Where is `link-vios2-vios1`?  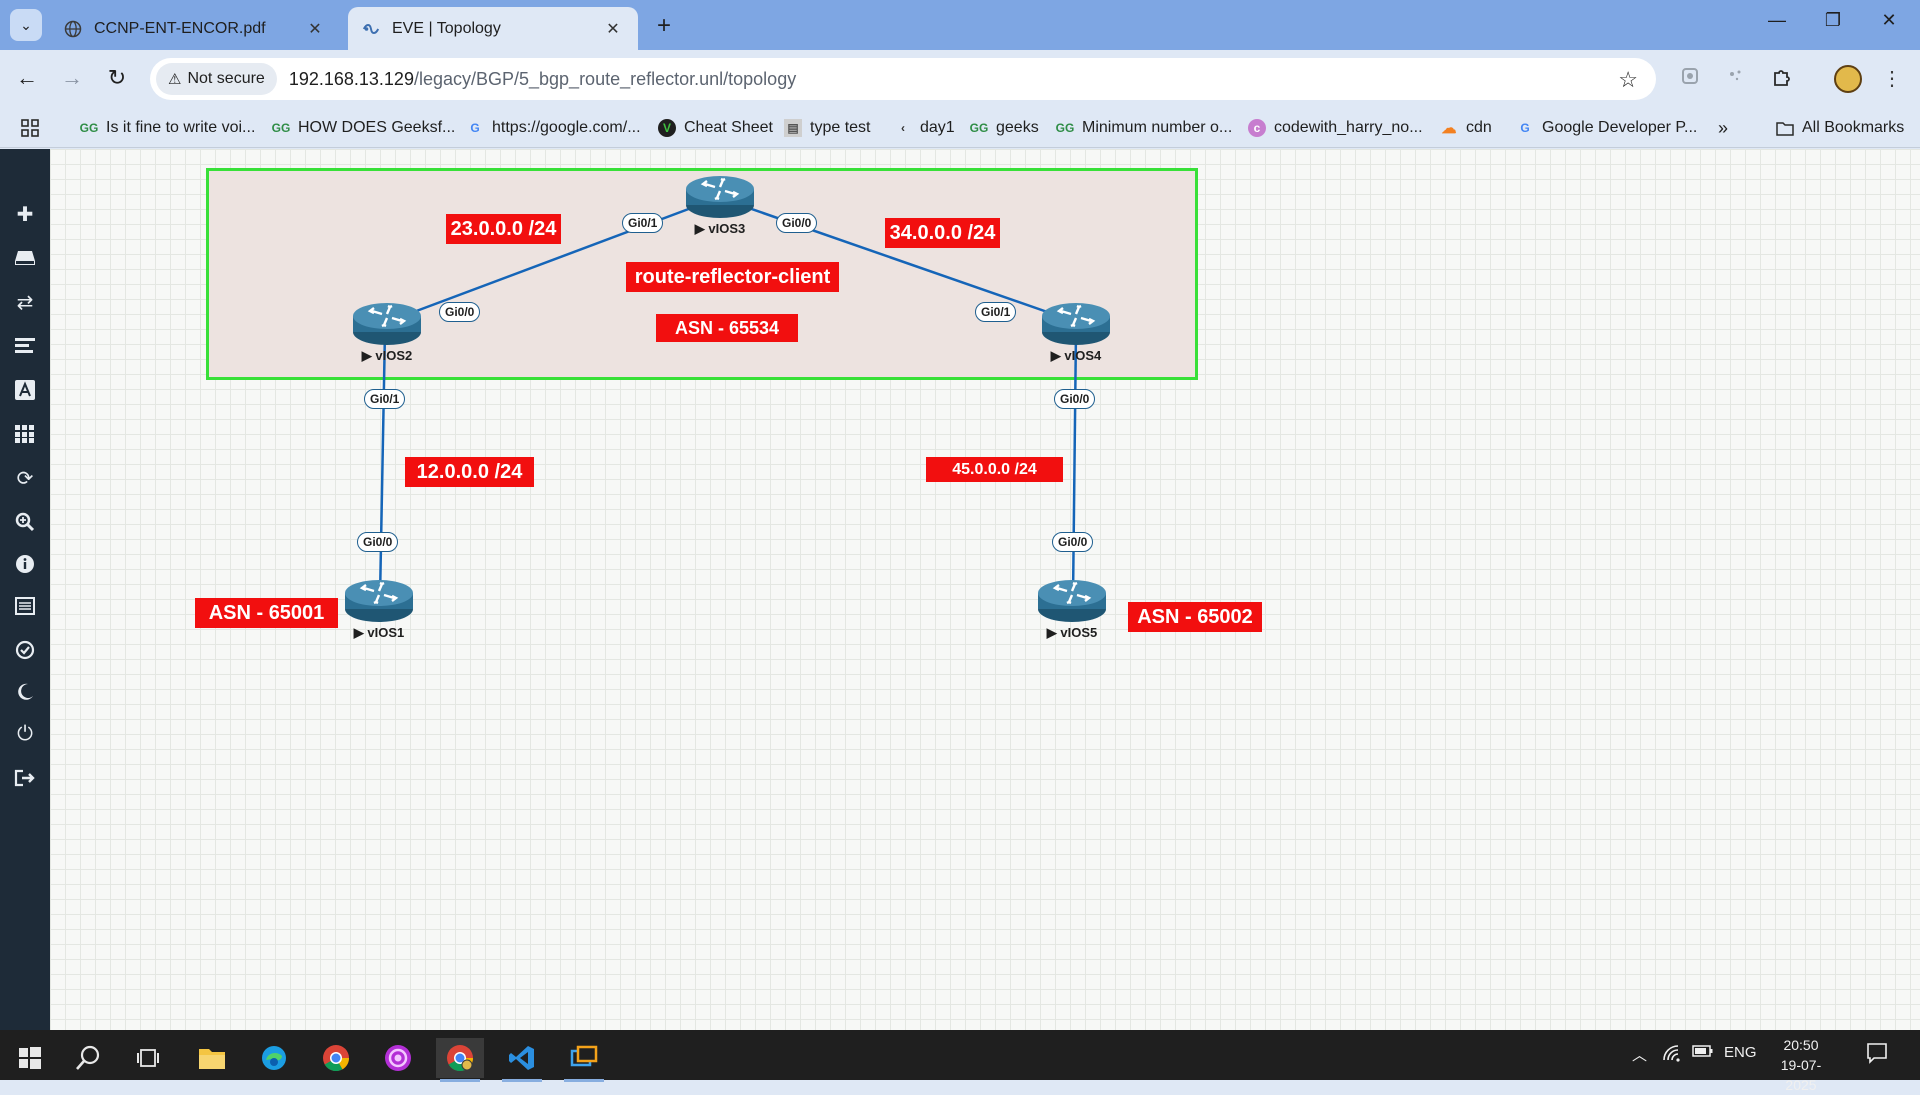
link-vios2-vios1 is located at coordinates (382, 464).